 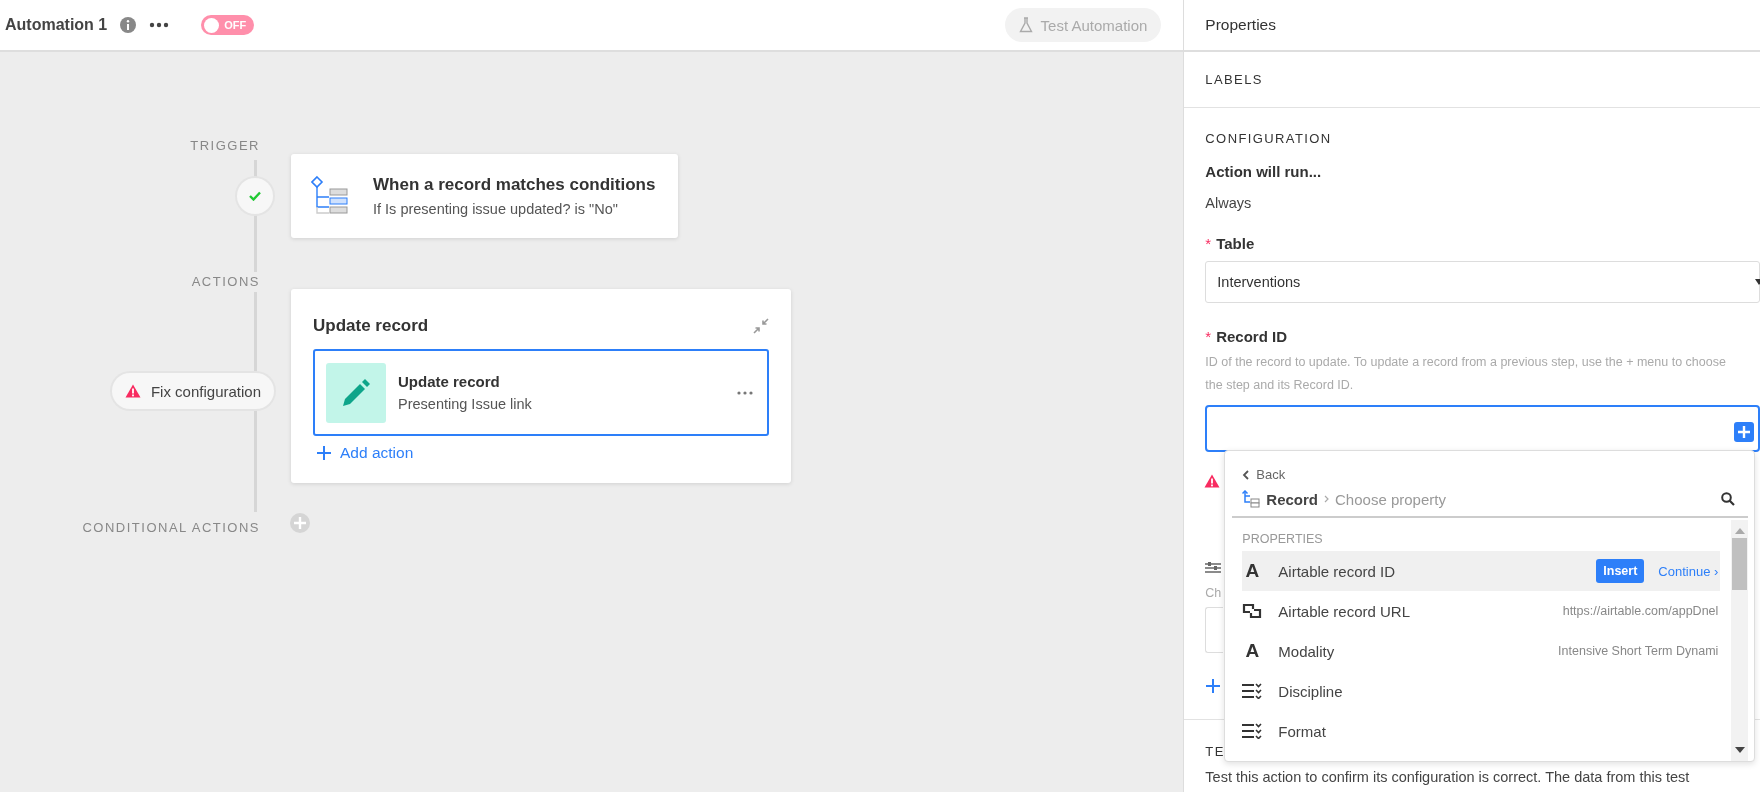 I want to click on property-item: A Airtable record ID Insert Continue ›, so click(x=1481, y=571).